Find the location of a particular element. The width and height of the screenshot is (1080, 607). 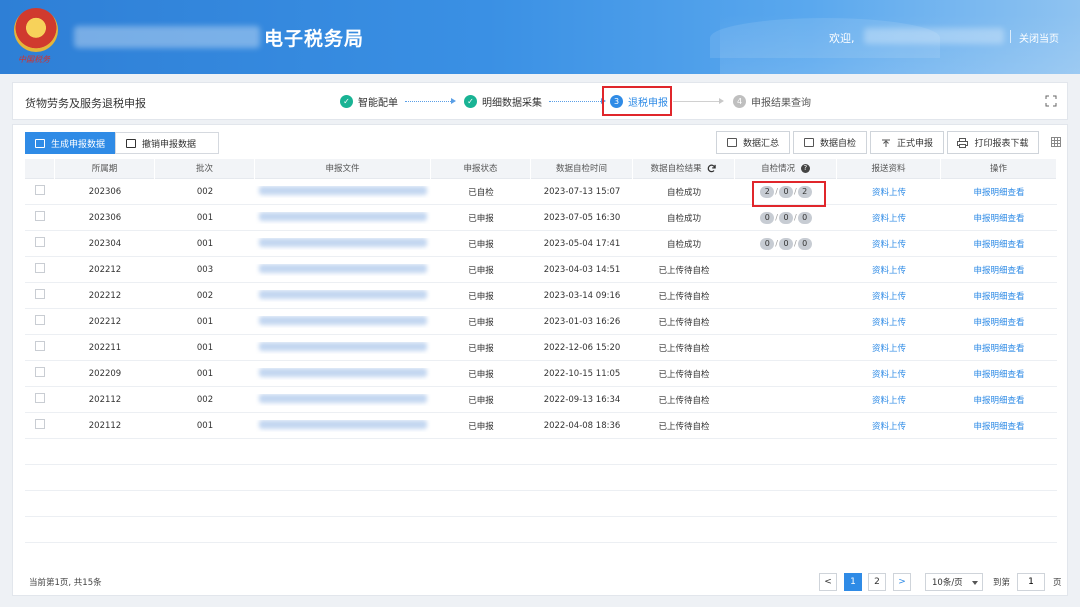

data-summary-button: 数据汇总 is located at coordinates (753, 142).